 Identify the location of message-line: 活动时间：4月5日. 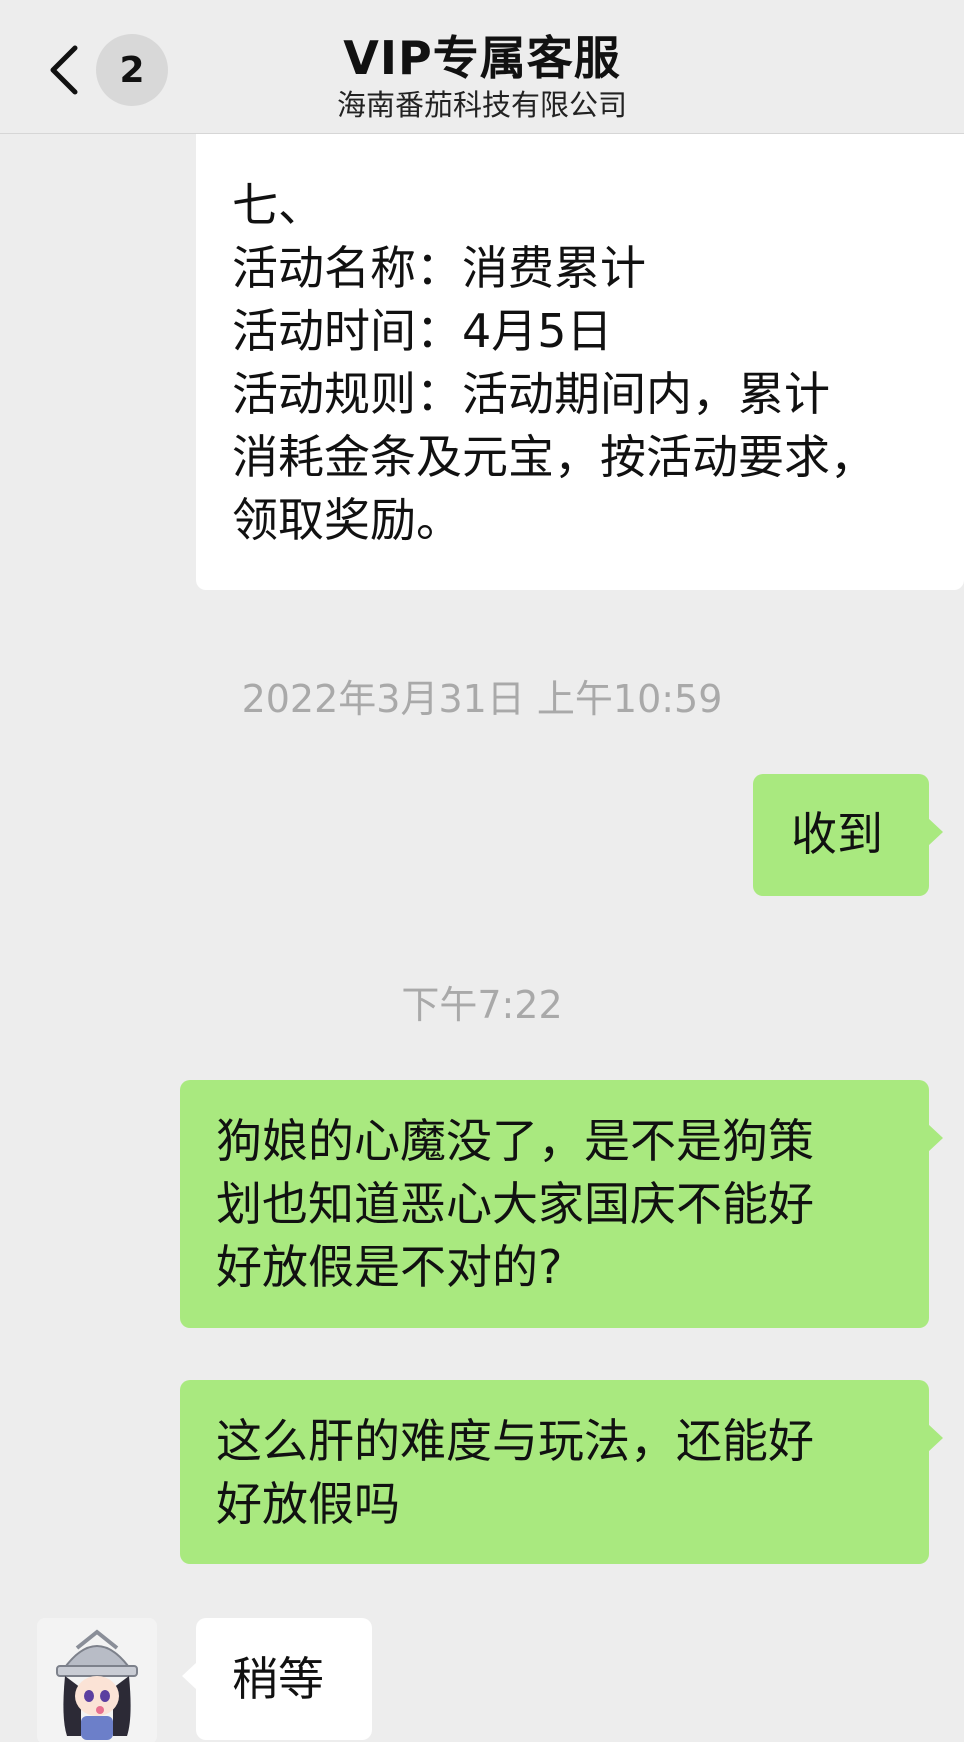
(422, 331).